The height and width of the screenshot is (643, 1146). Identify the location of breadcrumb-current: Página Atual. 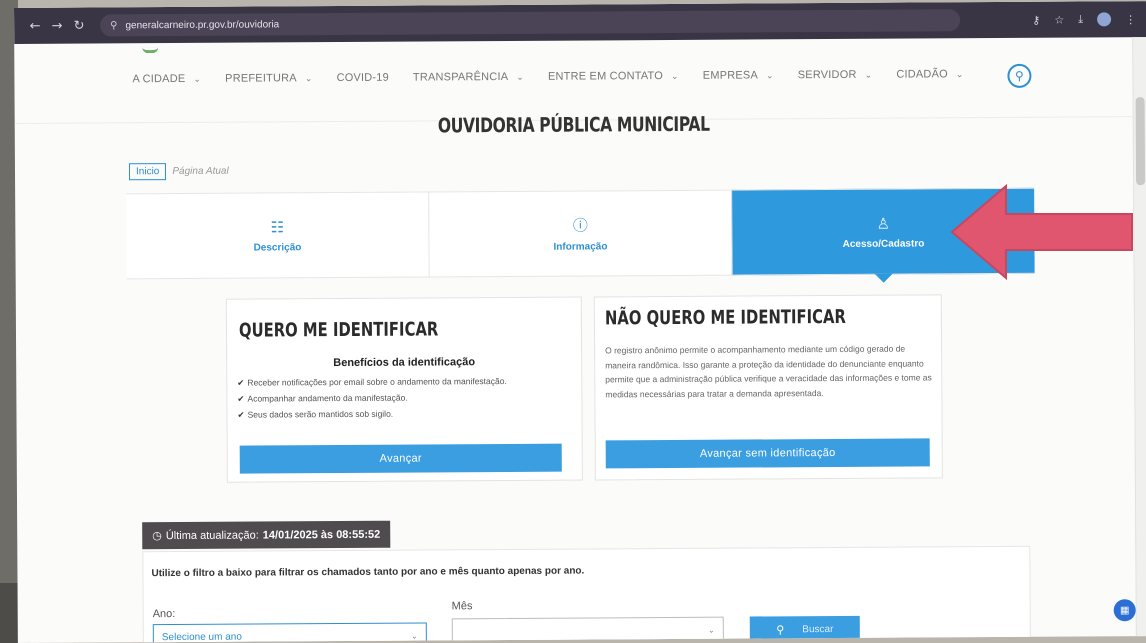
(200, 171).